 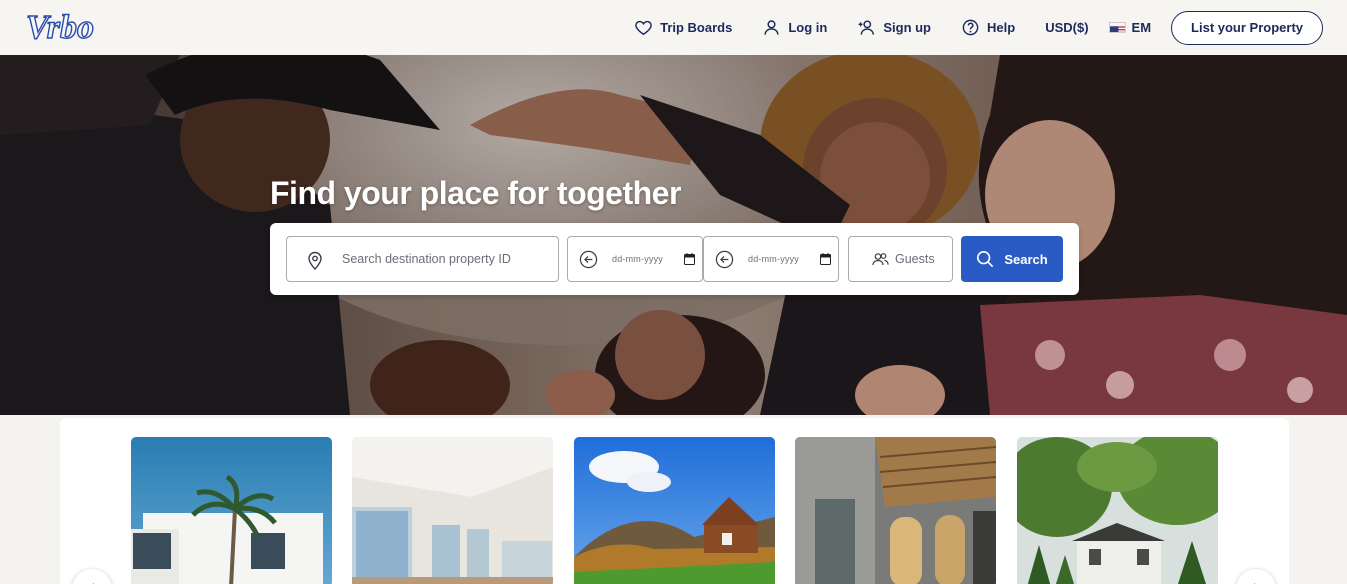 I want to click on currency-label: USD($), so click(x=1067, y=27).